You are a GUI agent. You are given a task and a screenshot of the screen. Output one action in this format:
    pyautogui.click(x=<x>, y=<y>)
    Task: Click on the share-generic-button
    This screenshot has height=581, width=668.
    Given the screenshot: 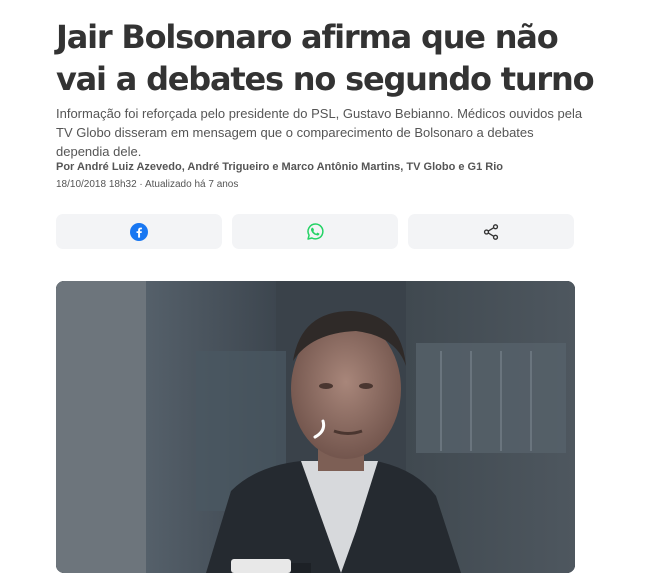 What is the action you would take?
    pyautogui.click(x=491, y=231)
    